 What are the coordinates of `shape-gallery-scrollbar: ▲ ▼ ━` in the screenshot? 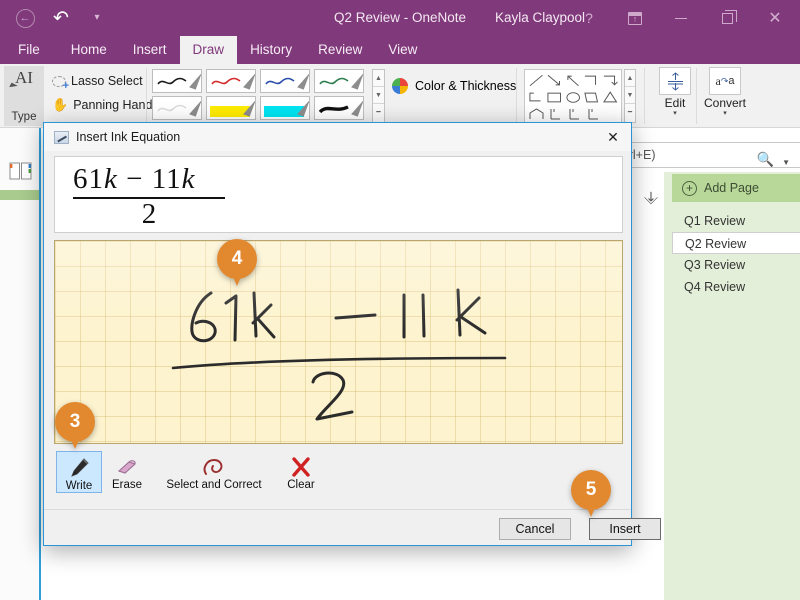 It's located at (630, 96).